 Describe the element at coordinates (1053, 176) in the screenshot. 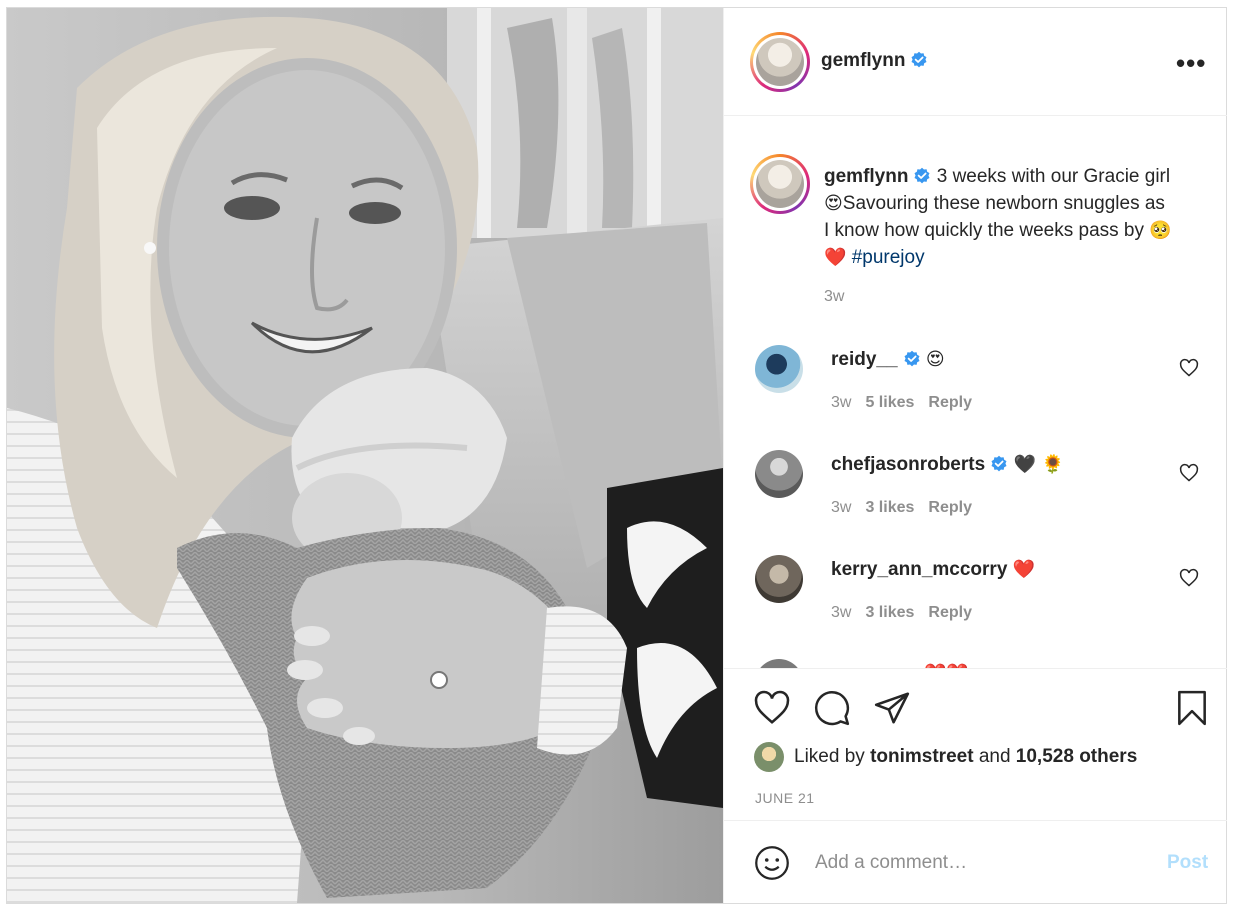

I see `caption-text-1: 3 weeks with our Gracie girl` at that location.